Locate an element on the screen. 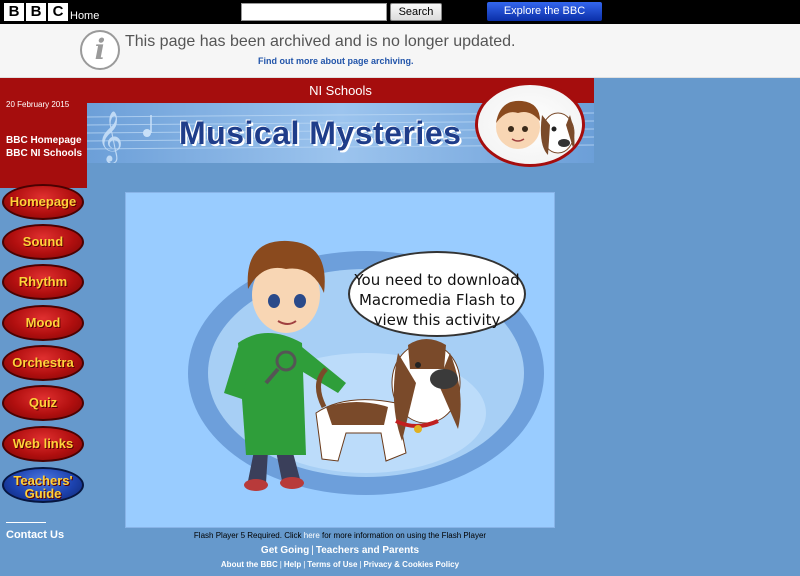  contact-divider is located at coordinates (26, 522).